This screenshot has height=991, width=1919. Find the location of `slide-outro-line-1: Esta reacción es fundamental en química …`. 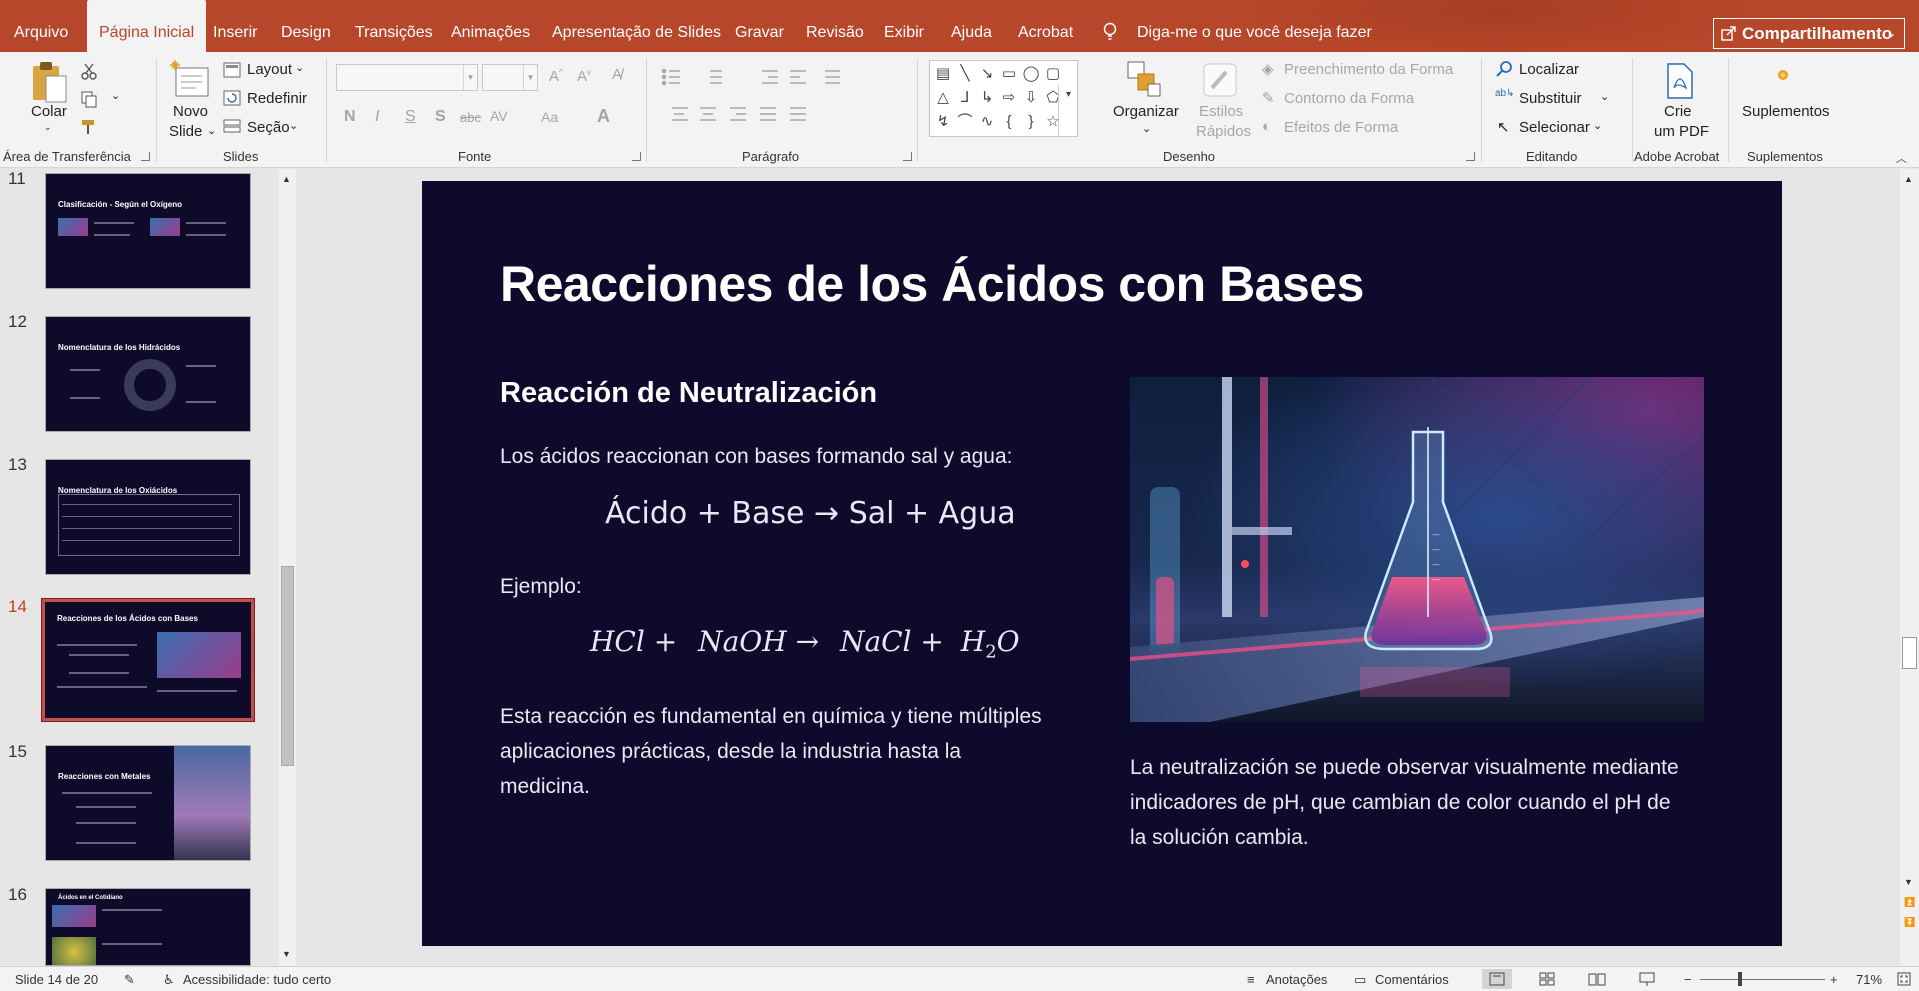

slide-outro-line-1: Esta reacción es fundamental en química … is located at coordinates (771, 716).